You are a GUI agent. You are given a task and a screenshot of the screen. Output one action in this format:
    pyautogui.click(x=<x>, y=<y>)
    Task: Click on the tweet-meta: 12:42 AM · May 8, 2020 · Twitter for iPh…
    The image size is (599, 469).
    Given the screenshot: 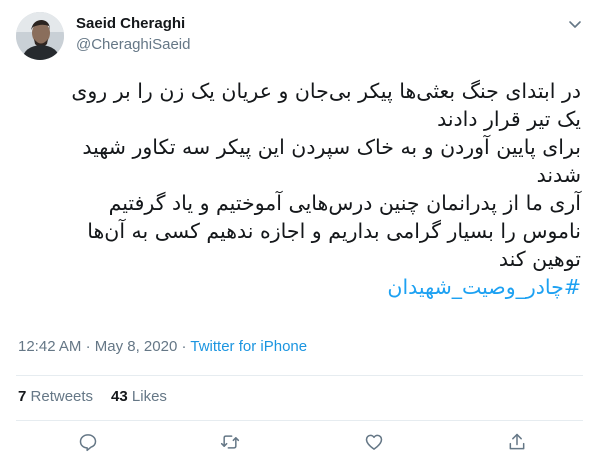 What is the action you would take?
    pyautogui.click(x=162, y=347)
    